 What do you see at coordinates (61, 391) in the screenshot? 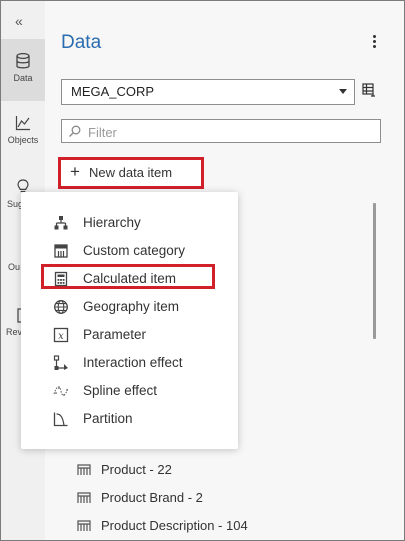
I see `spline-effect-icon` at bounding box center [61, 391].